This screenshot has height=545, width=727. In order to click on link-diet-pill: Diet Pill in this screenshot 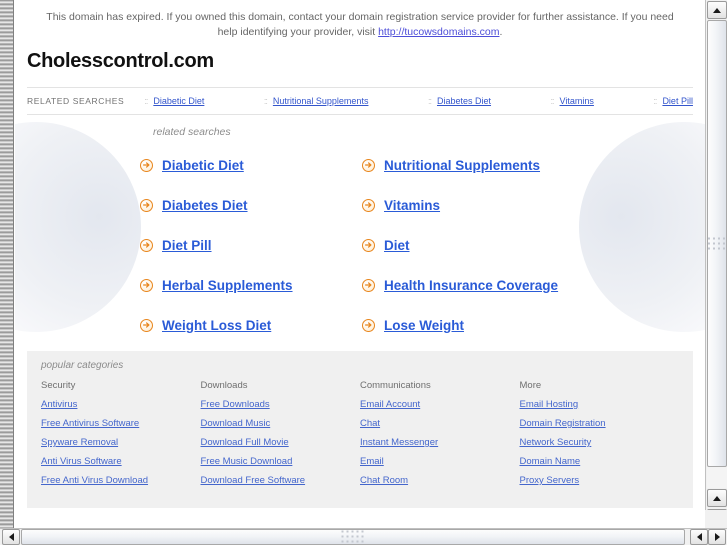, I will do `click(187, 245)`.